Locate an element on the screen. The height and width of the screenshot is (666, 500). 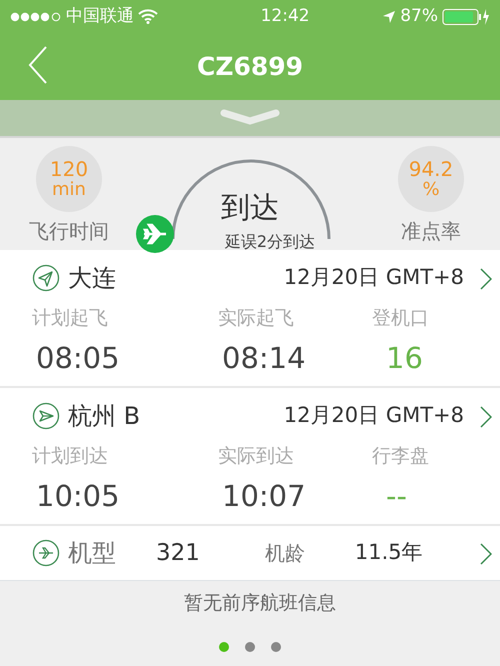
duration-badge: 120 min is located at coordinates (69, 179).